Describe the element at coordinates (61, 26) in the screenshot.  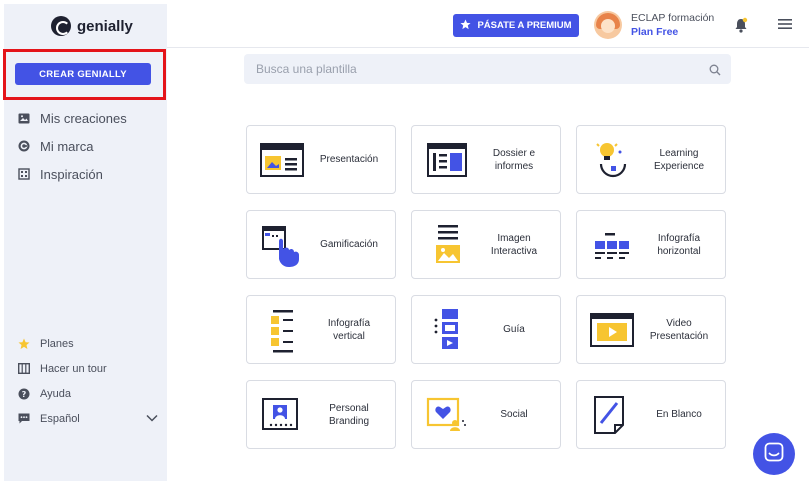
I see `genially-logo-icon` at that location.